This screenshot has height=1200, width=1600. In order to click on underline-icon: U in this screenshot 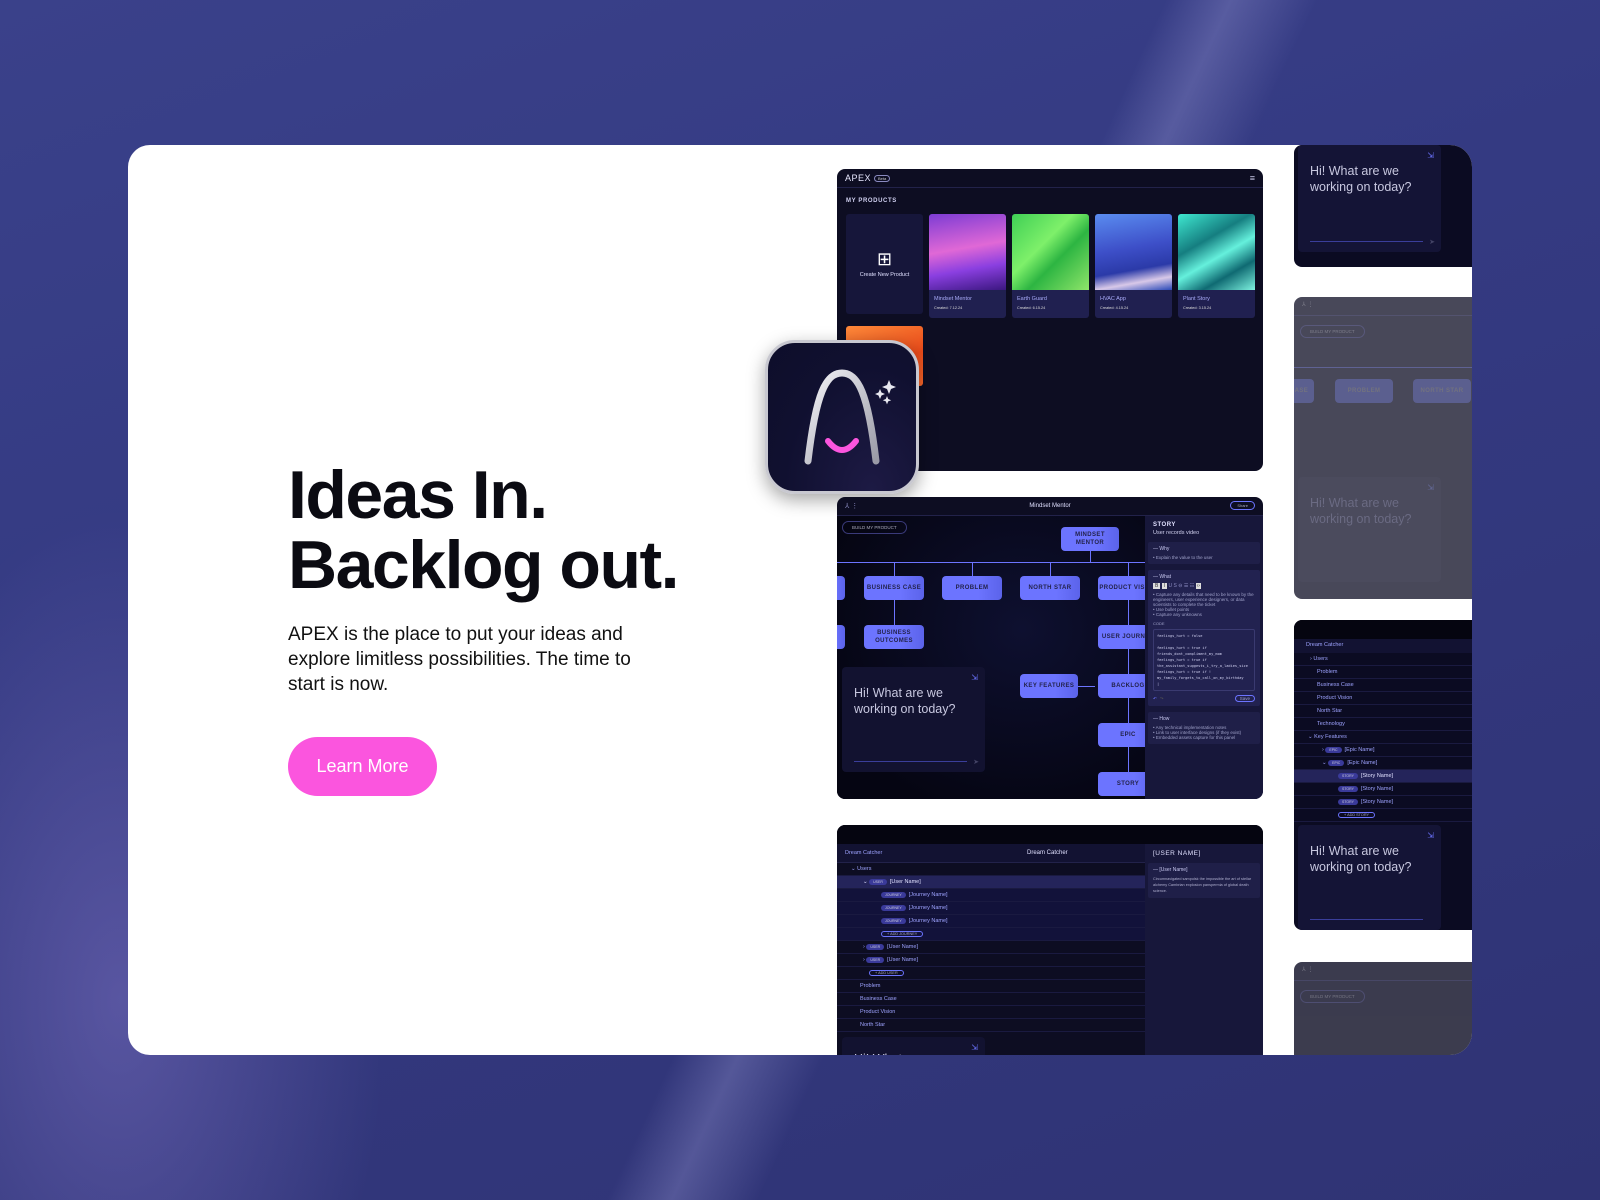, I will do `click(1171, 586)`.